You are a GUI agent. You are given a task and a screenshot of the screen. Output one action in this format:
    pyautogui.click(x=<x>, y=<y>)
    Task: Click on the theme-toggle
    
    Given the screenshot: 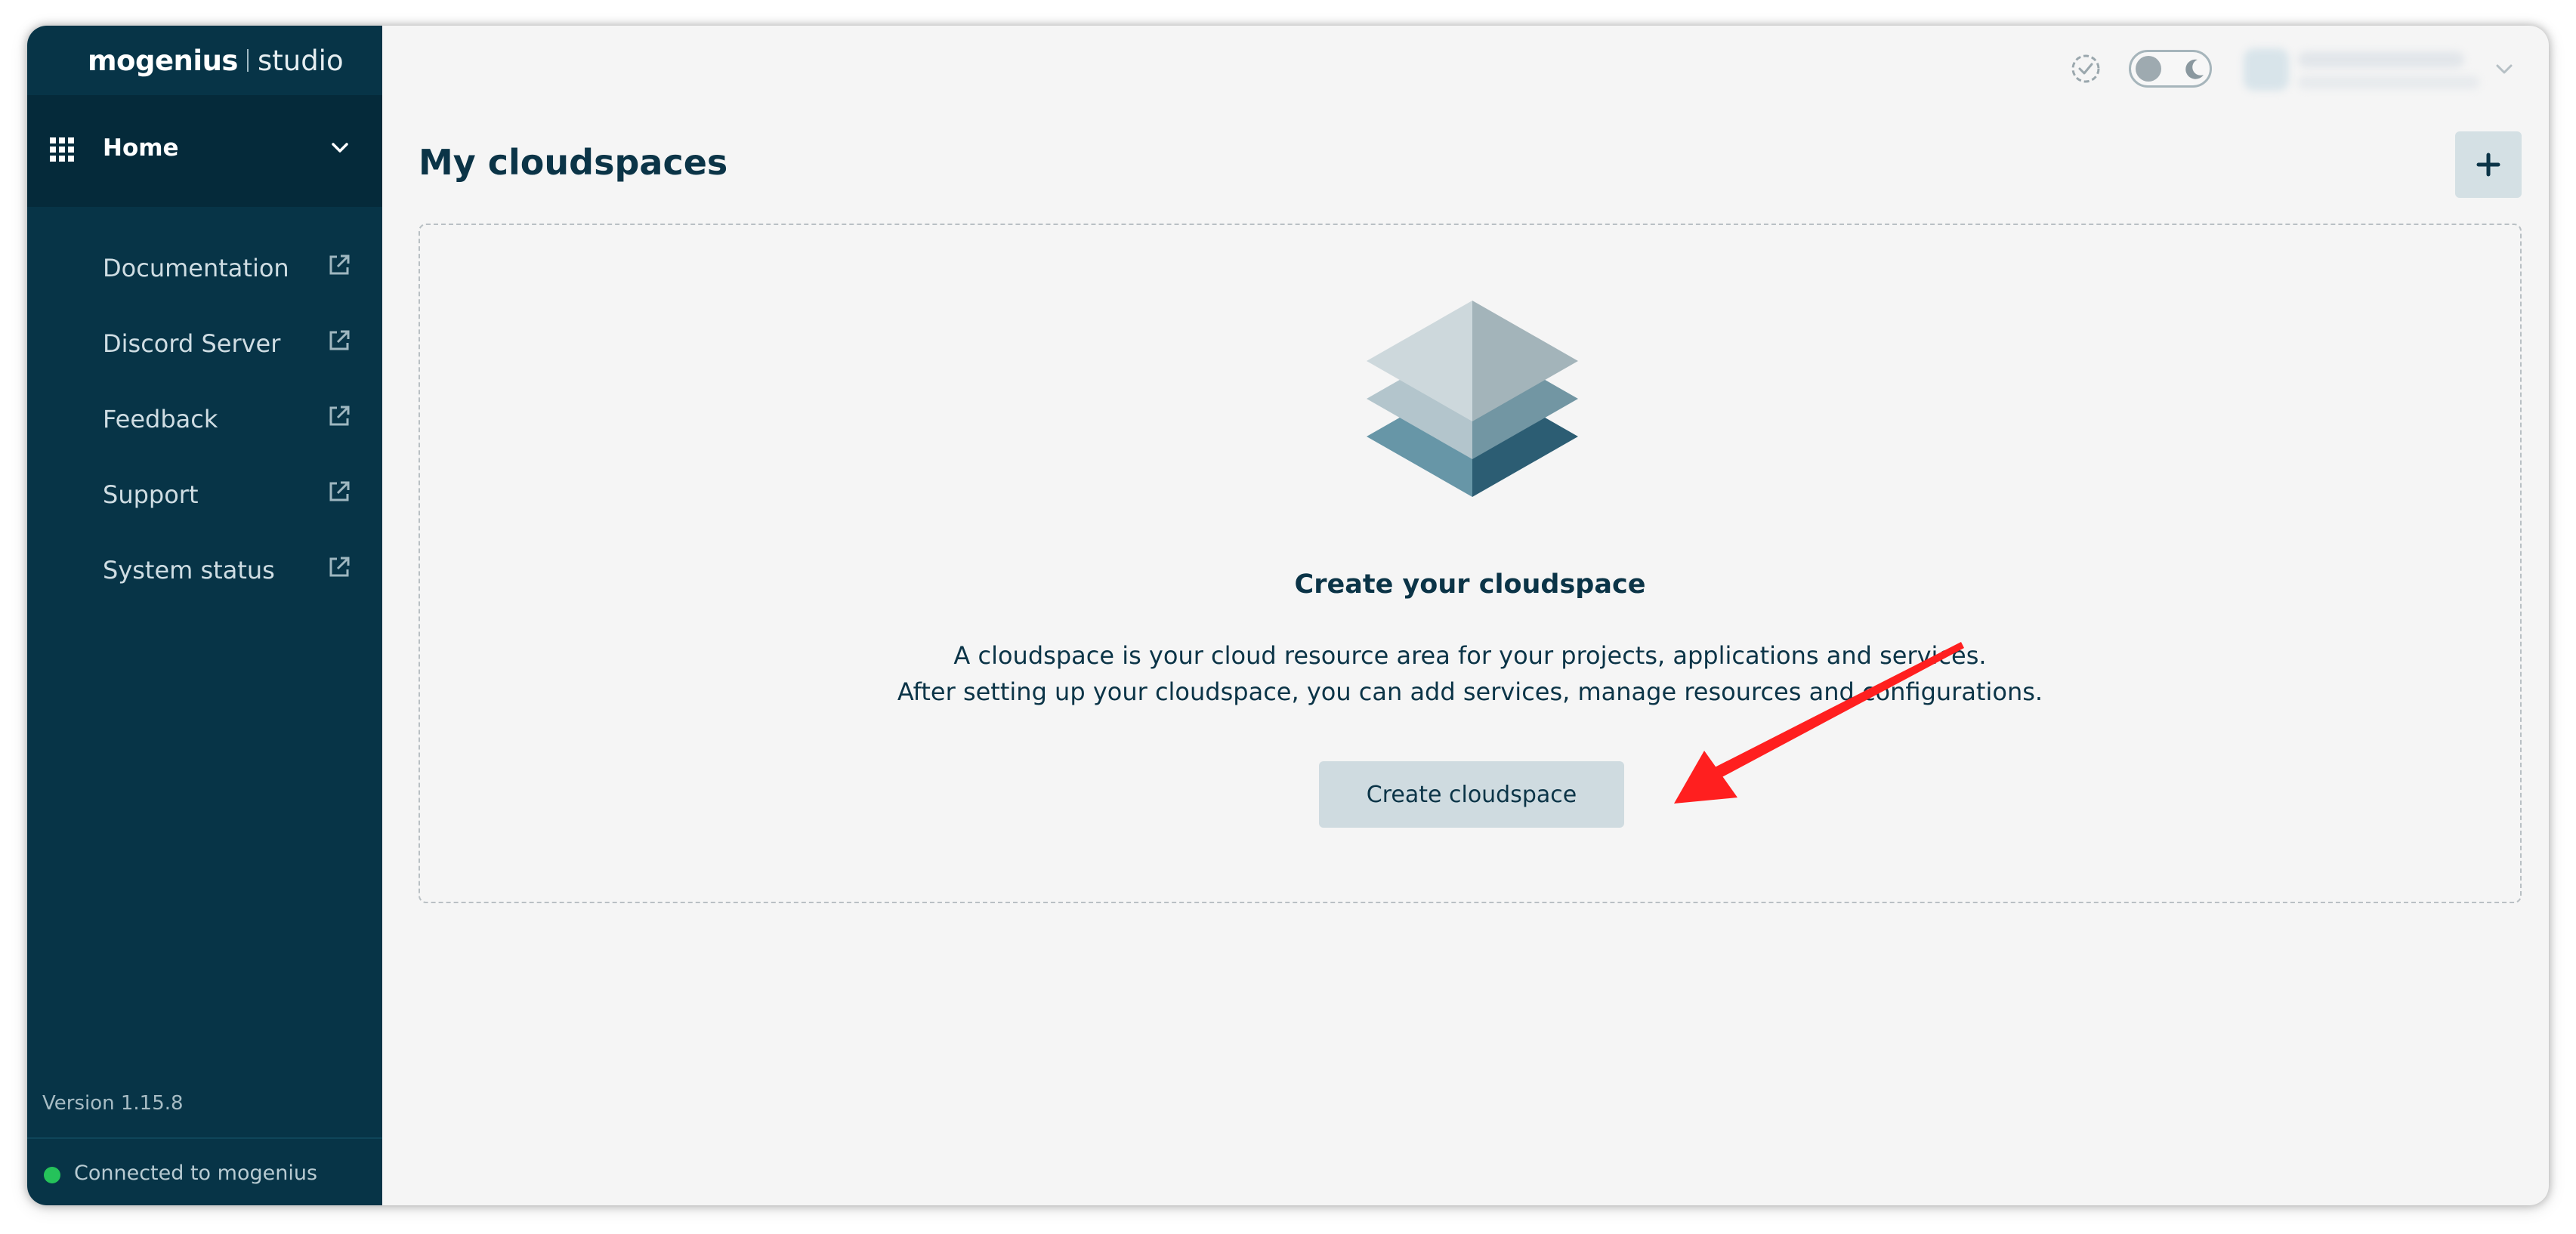 What is the action you would take?
    pyautogui.click(x=2170, y=69)
    